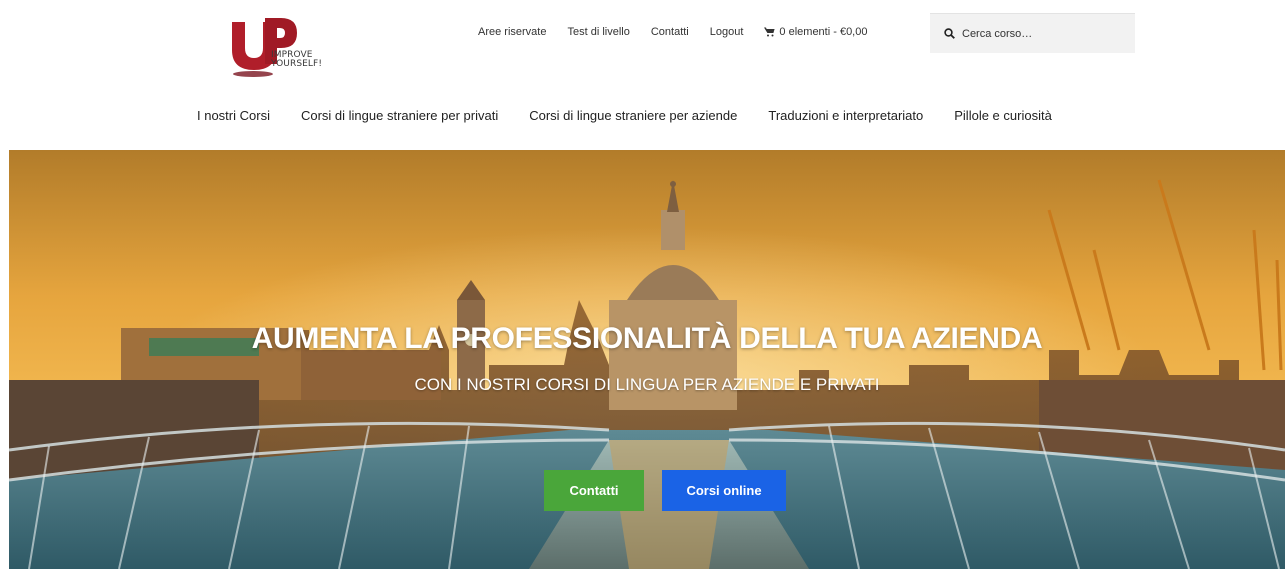 The image size is (1285, 569). I want to click on logo-mark, so click(264, 47).